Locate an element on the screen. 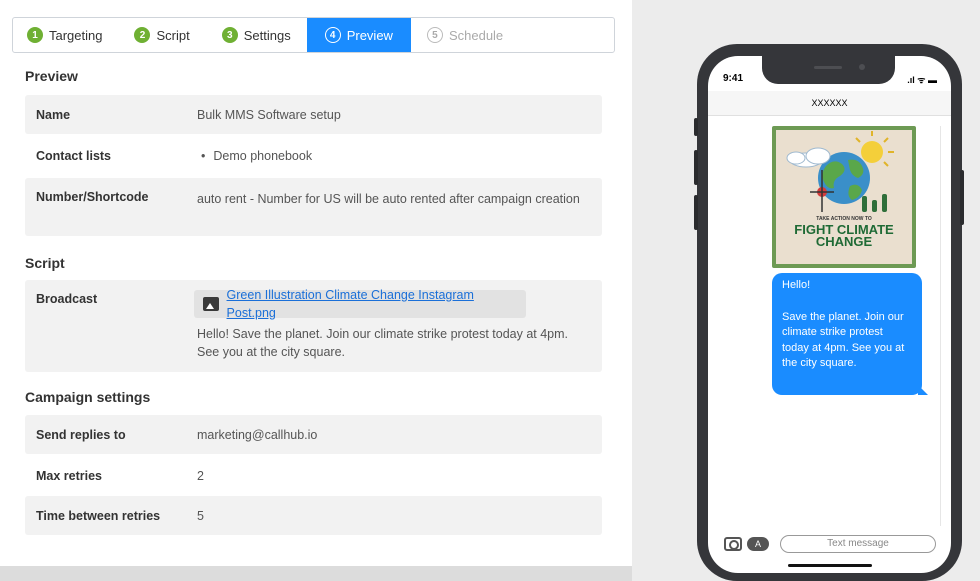  mms-image-attachment: TAKE ACTION NOW TO FIGHT CLIMATE CHANGE is located at coordinates (844, 197).